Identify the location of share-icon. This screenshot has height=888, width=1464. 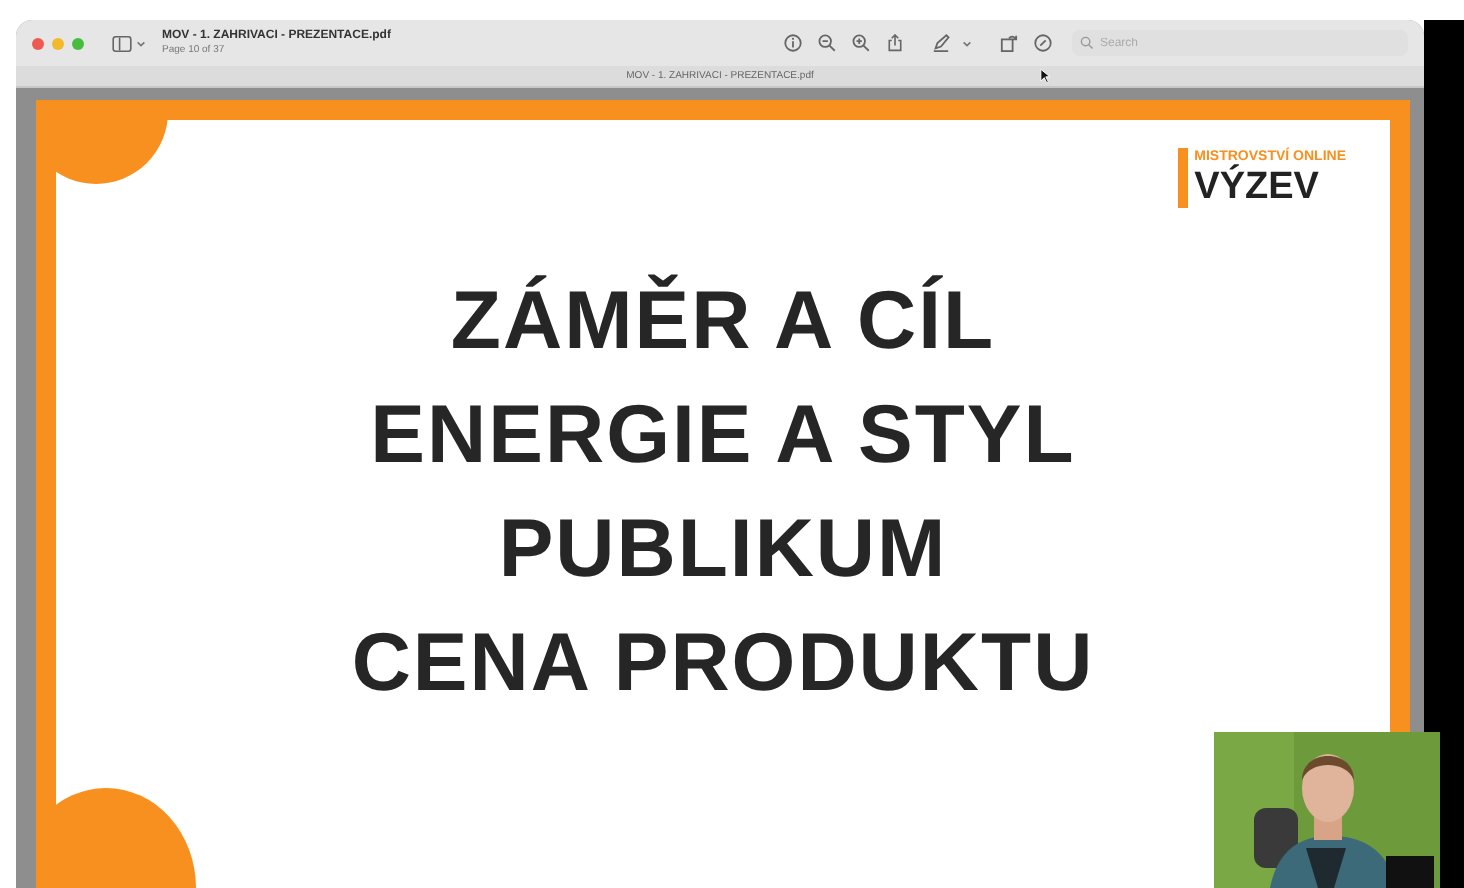
(895, 43).